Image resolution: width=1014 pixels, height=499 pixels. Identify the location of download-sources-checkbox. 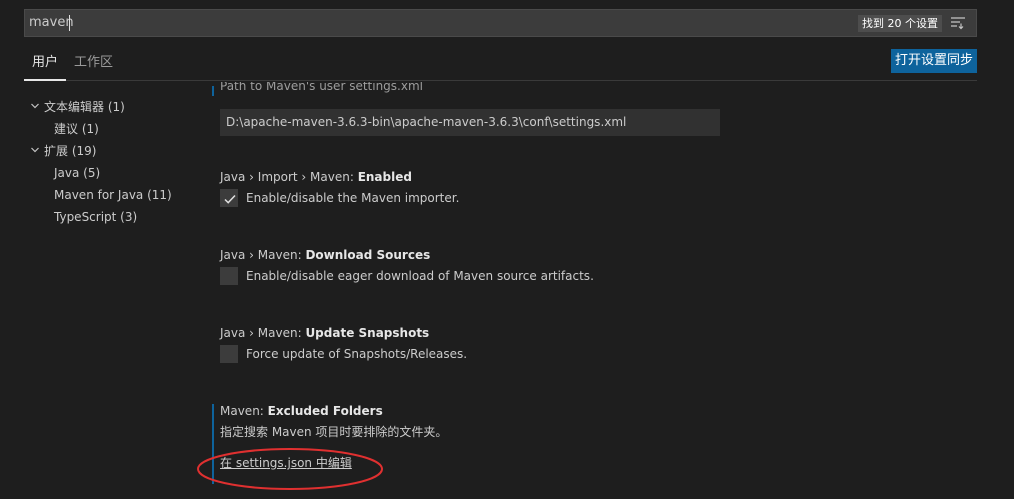
(229, 276).